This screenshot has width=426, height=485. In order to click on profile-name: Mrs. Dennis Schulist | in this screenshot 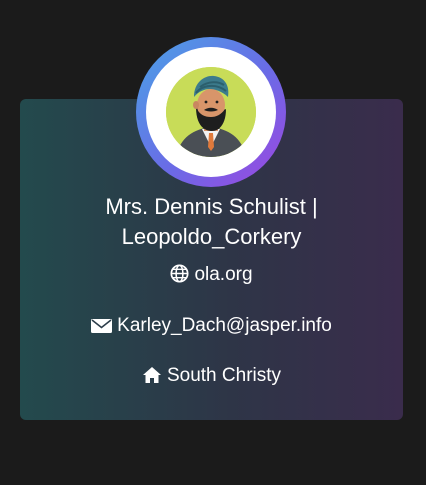, I will do `click(211, 206)`.